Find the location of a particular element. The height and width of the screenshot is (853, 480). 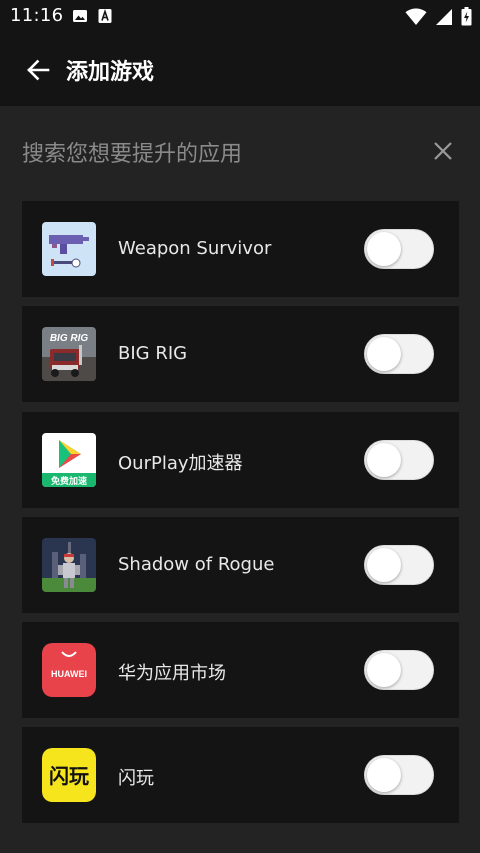

big-rig-icon-text: BIG RIG is located at coordinates (69, 338).